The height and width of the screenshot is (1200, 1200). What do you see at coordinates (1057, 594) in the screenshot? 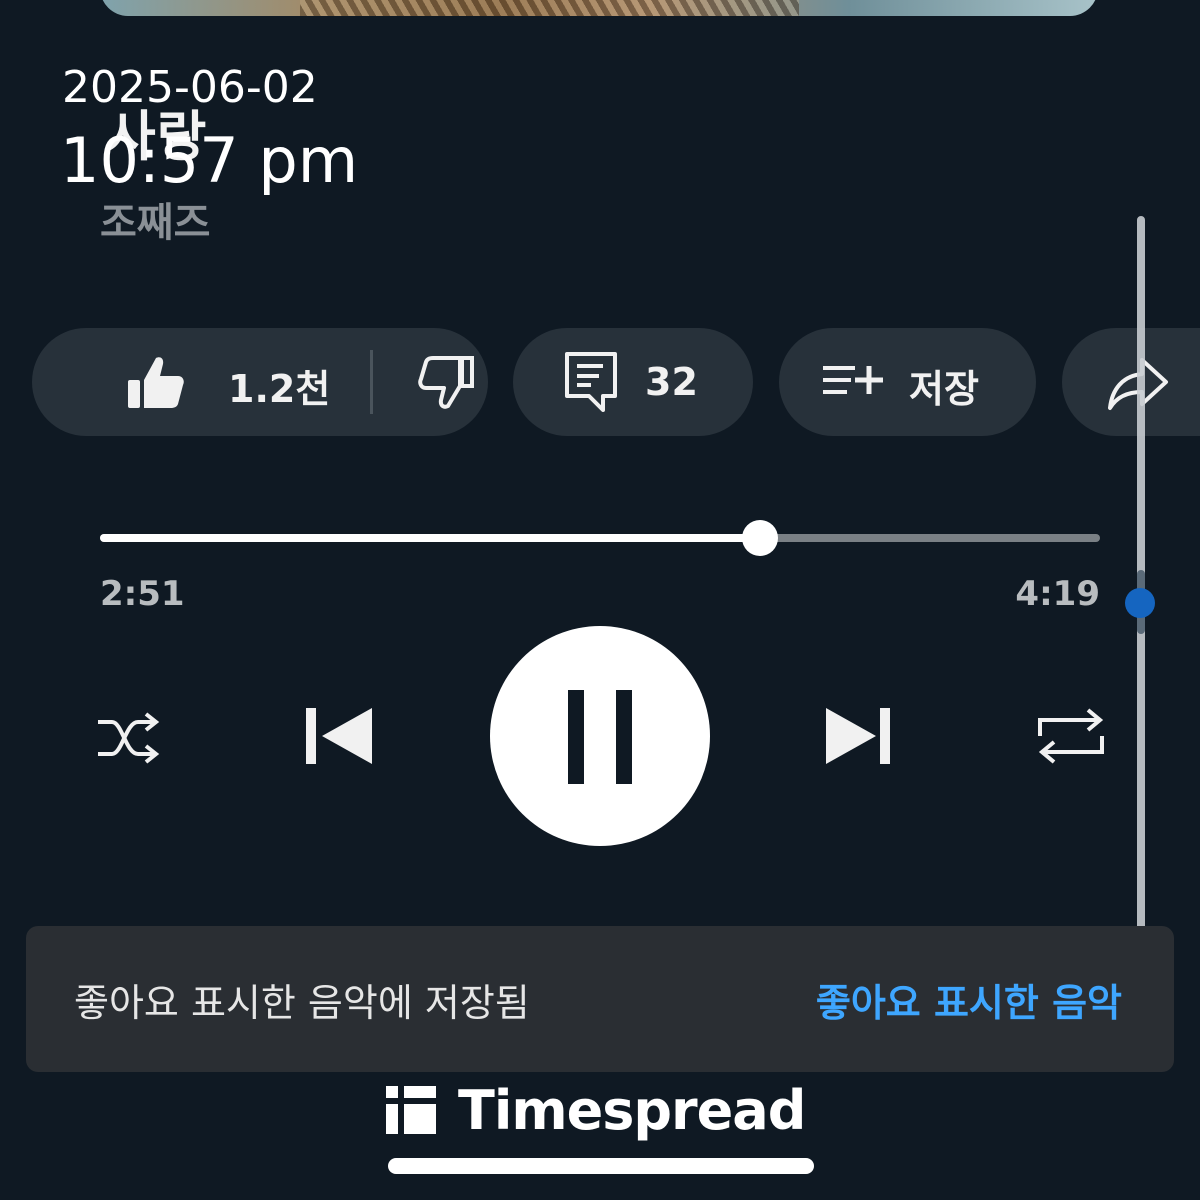
I see `total-time: 4:19` at bounding box center [1057, 594].